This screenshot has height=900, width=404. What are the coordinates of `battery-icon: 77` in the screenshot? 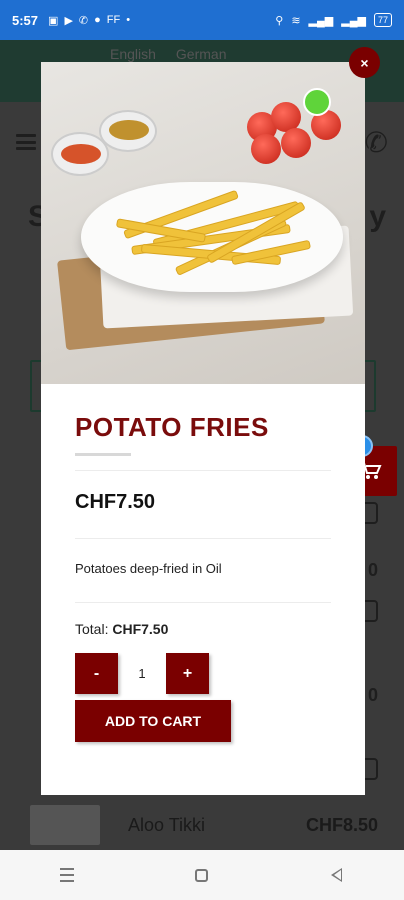 It's located at (382, 20).